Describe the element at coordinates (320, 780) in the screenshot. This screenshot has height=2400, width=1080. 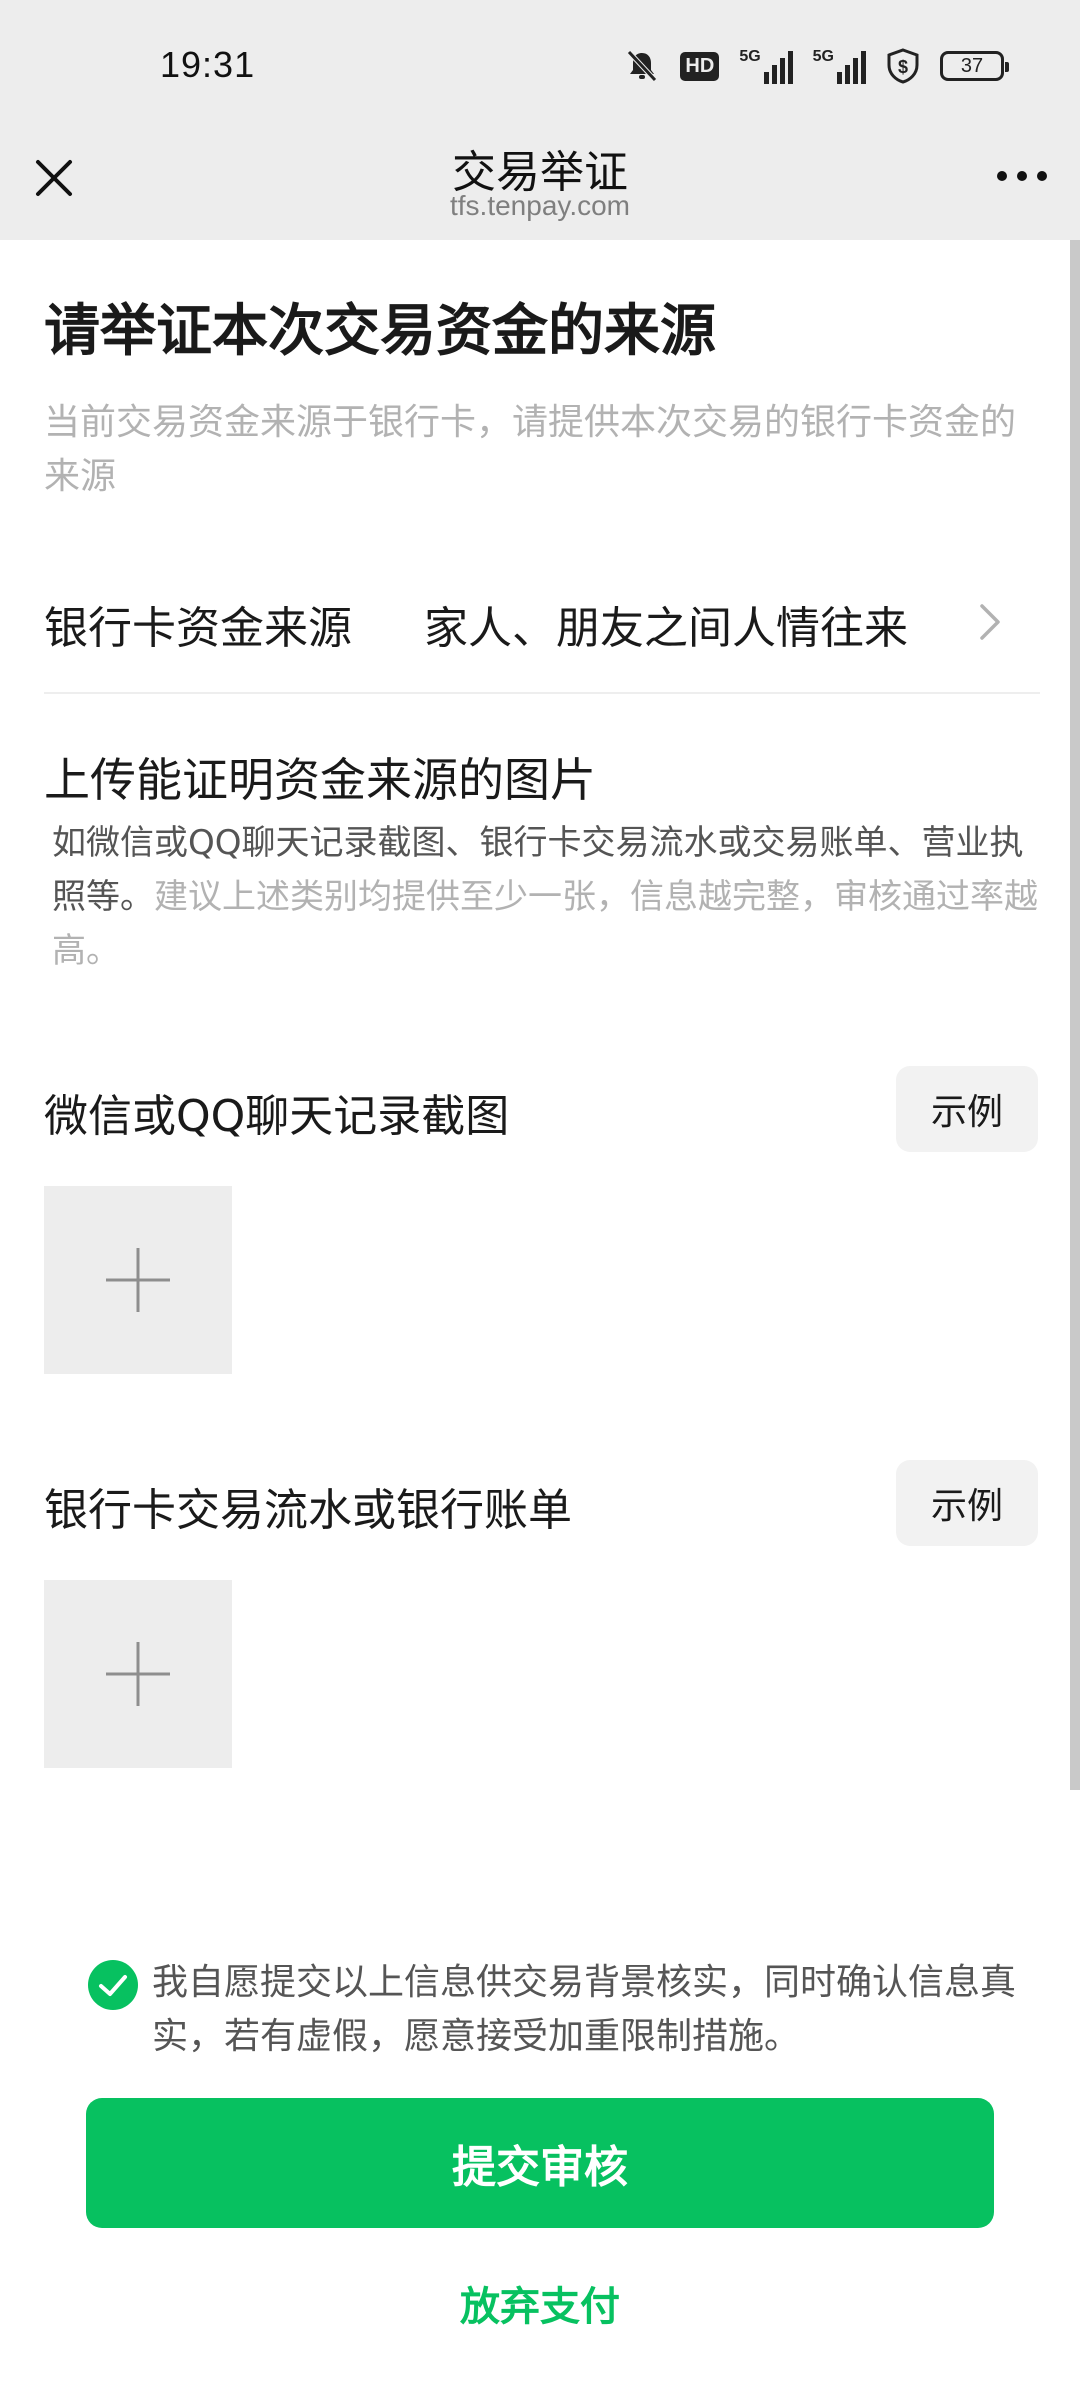
I see `upload-section-title: 上传能证明资金来源的图片` at that location.